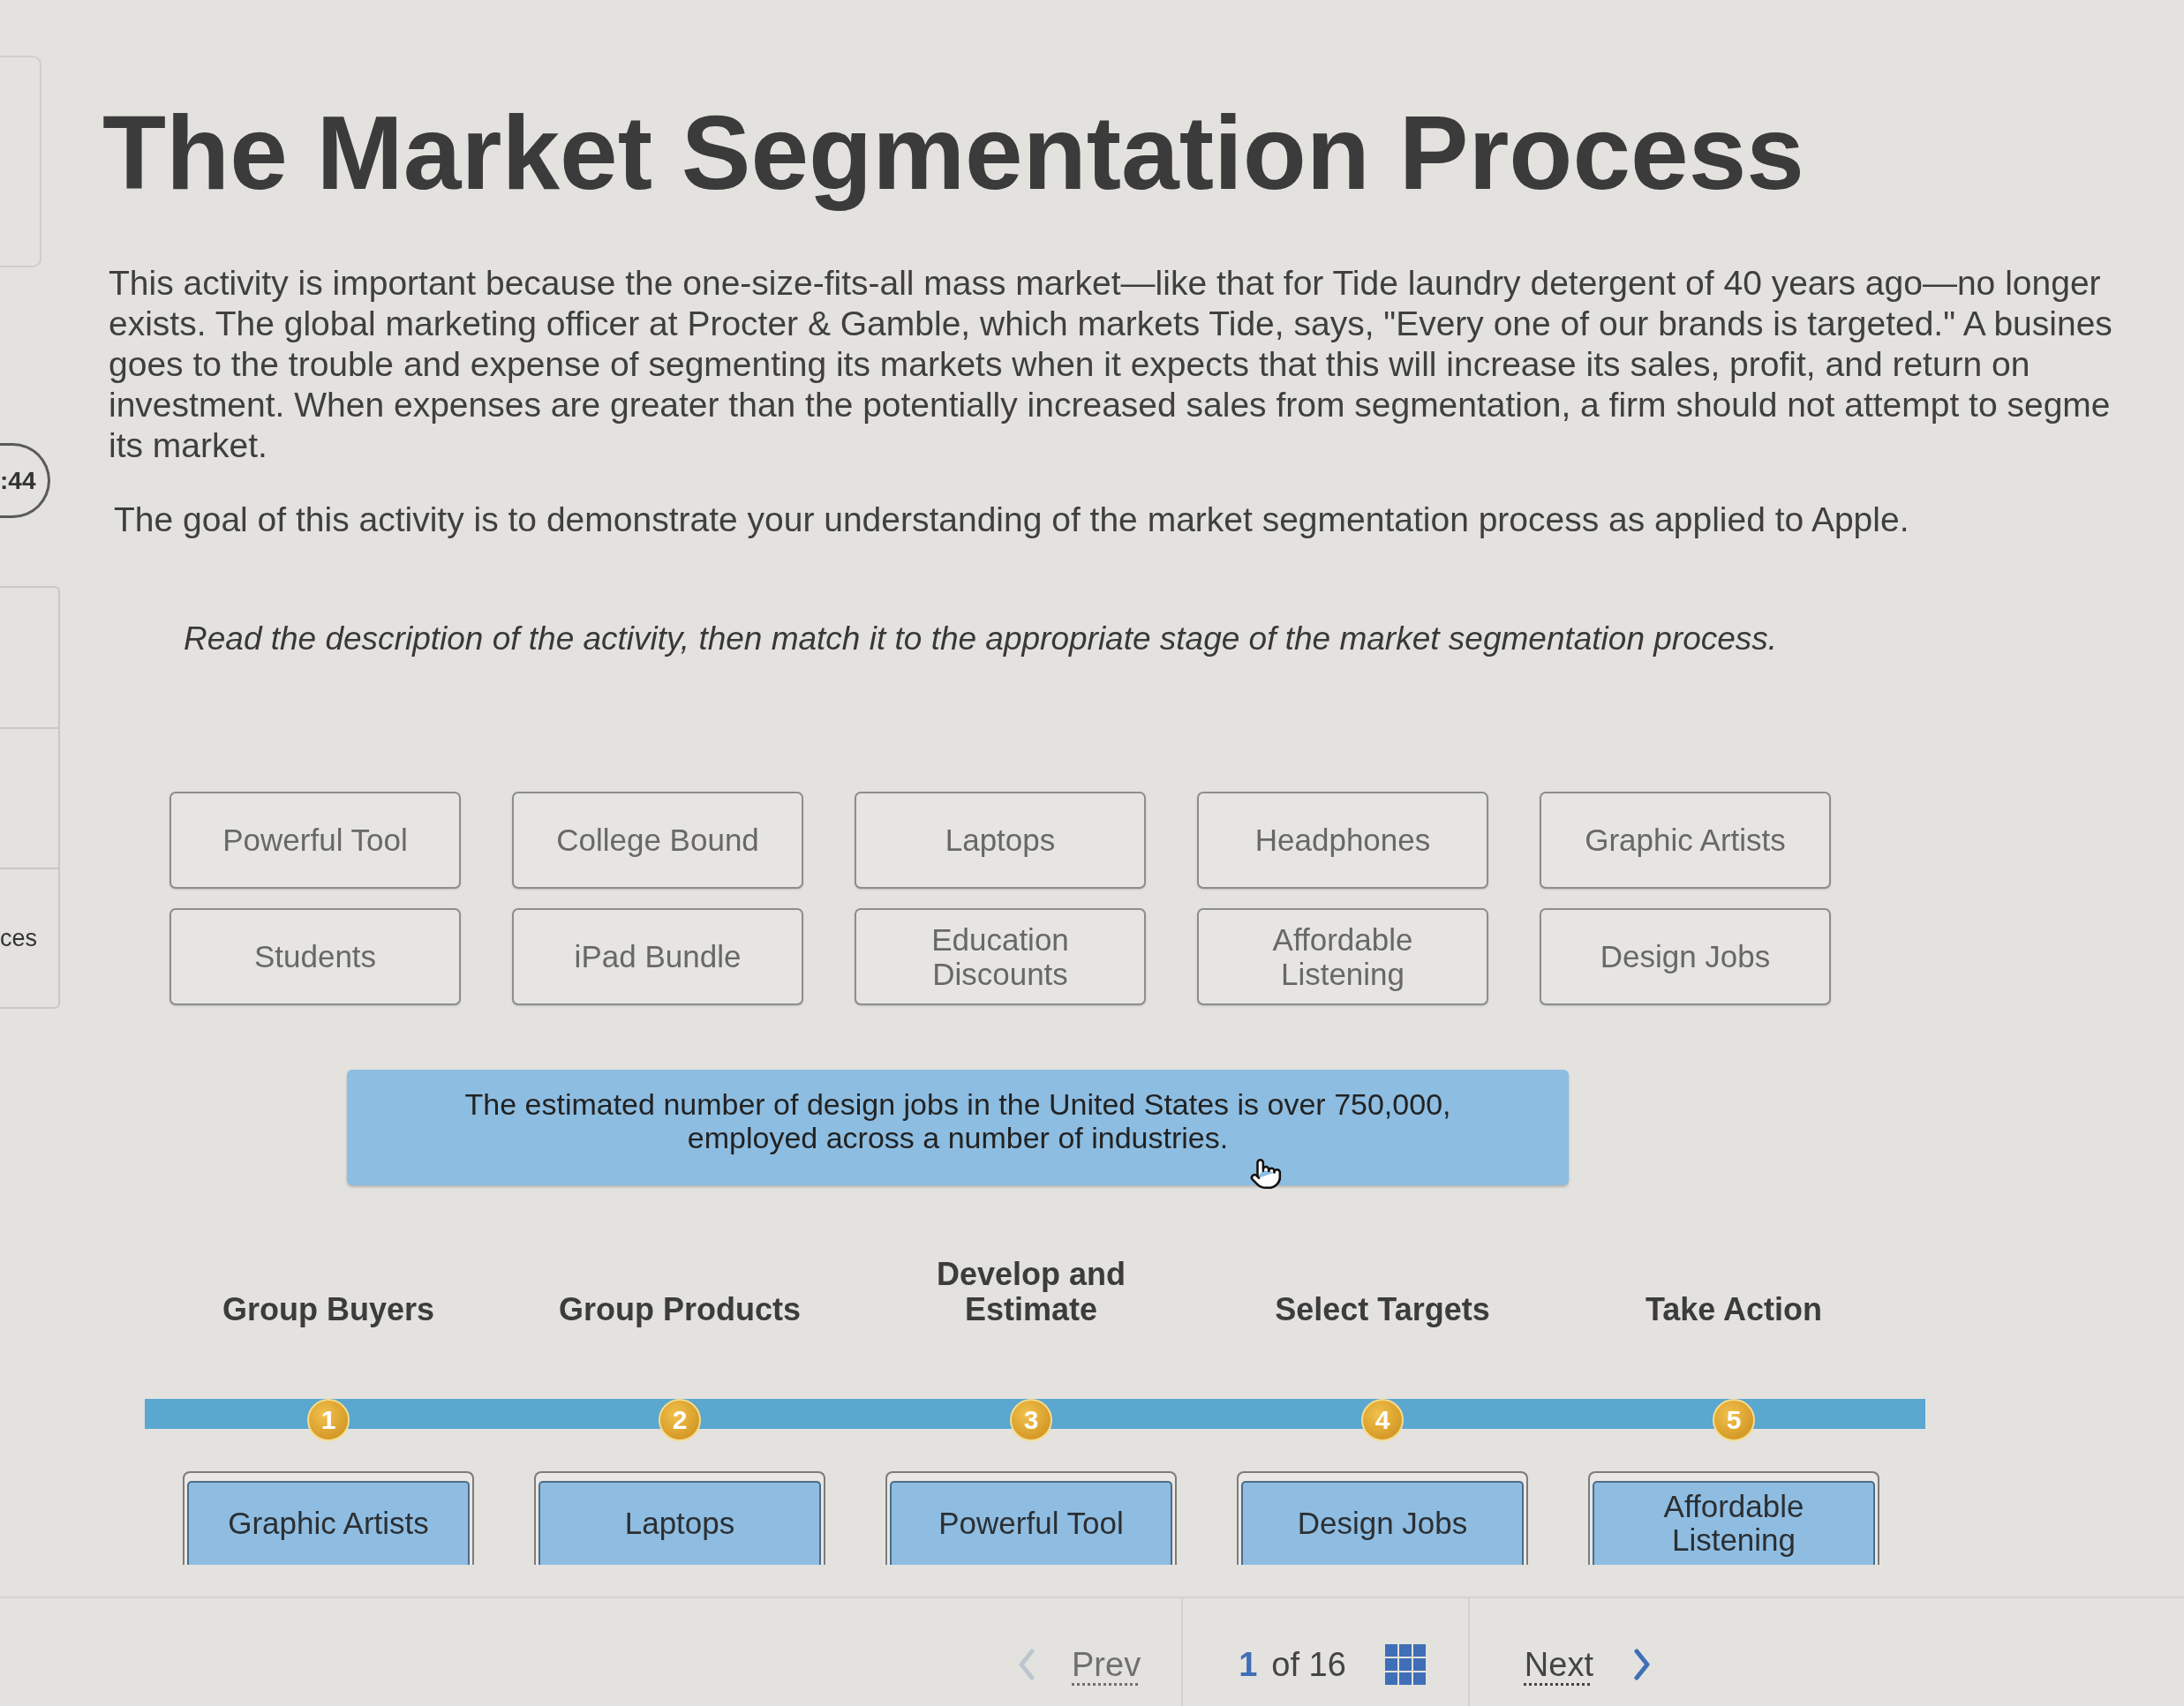 This screenshot has width=2184, height=1706. Describe the element at coordinates (328, 1419) in the screenshot. I see `step-badge: 1` at that location.